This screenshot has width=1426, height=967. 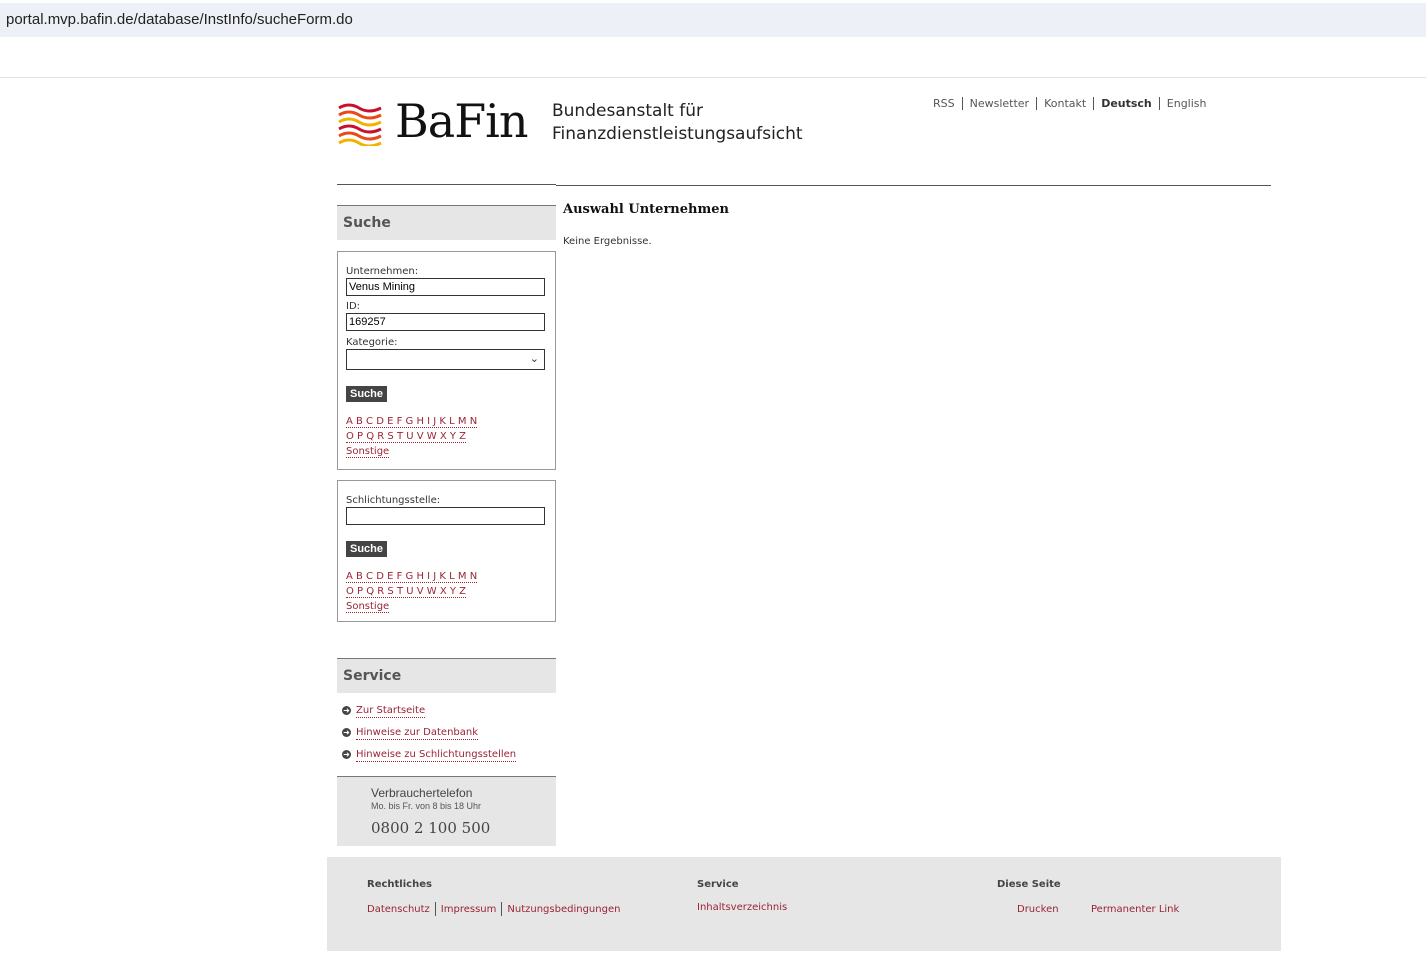 I want to click on category-select: ⌄, so click(x=445, y=359).